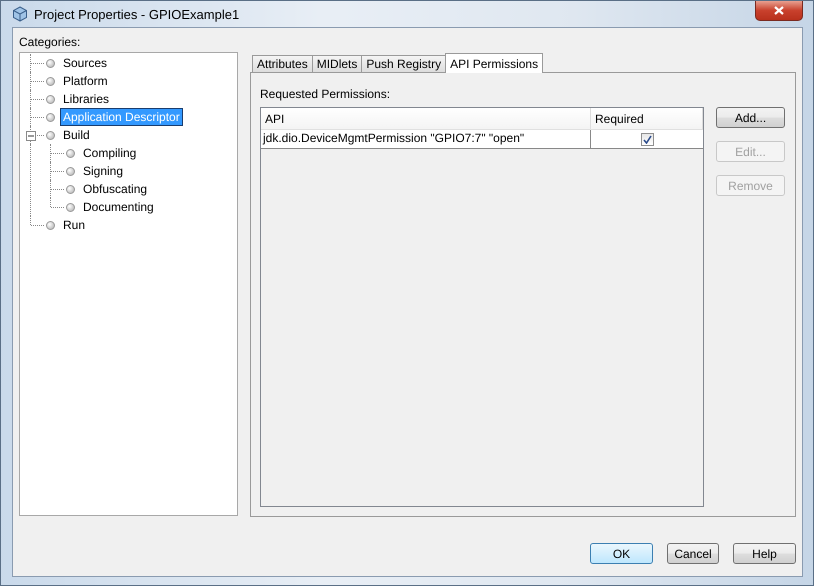  What do you see at coordinates (50, 42) in the screenshot?
I see `categories-label: Categories:` at bounding box center [50, 42].